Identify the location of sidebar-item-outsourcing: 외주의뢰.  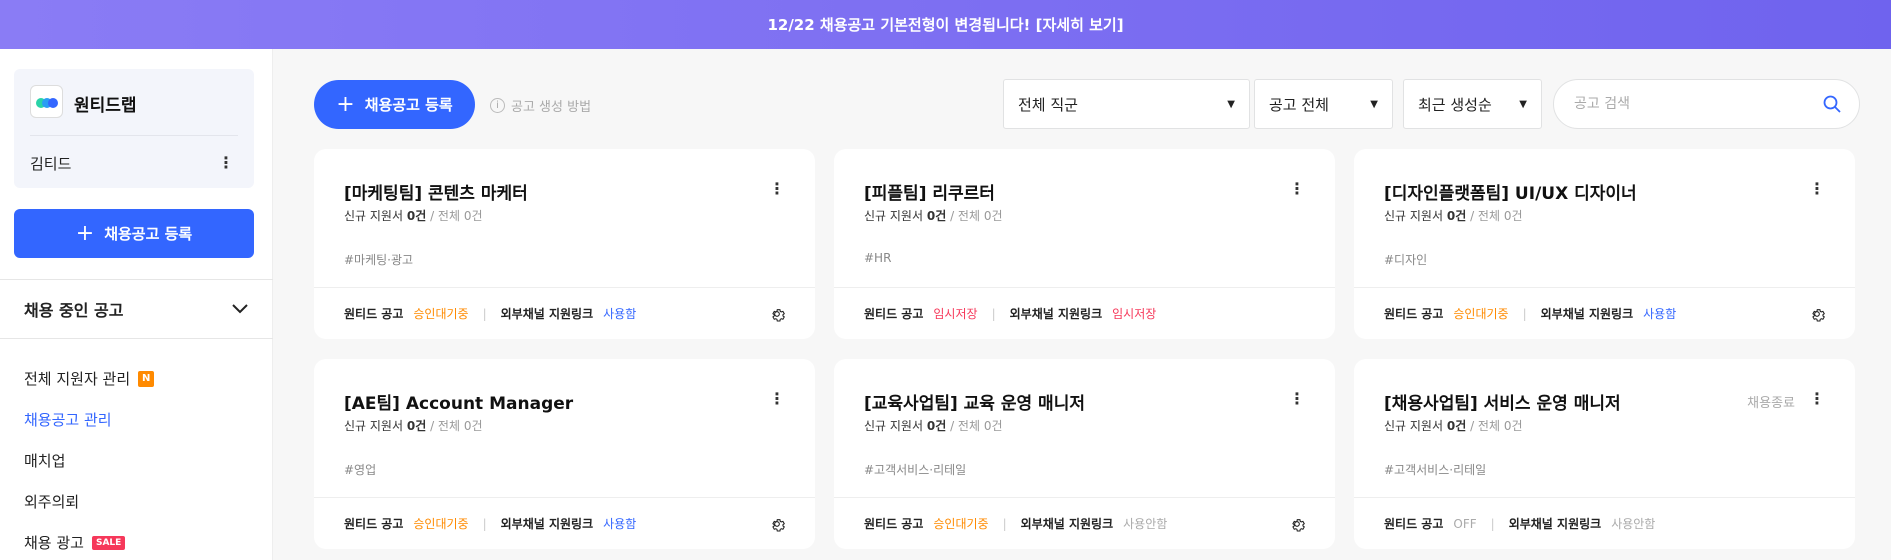
(51, 501).